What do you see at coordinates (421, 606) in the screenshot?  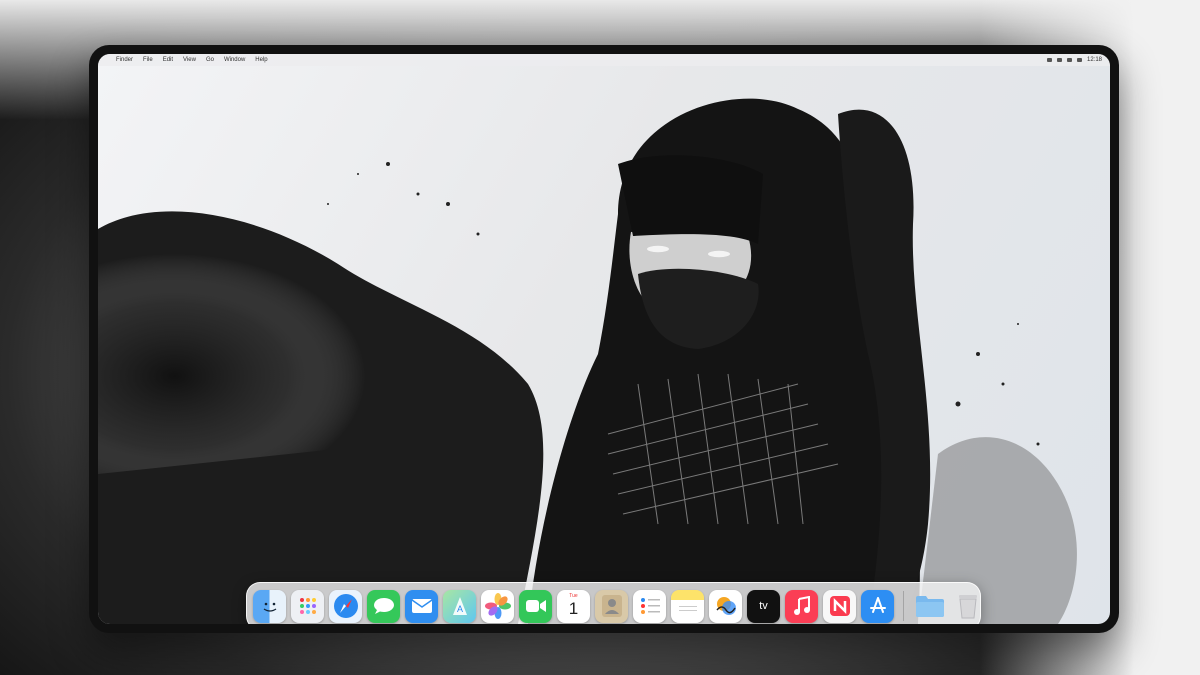 I see `mail-icon` at bounding box center [421, 606].